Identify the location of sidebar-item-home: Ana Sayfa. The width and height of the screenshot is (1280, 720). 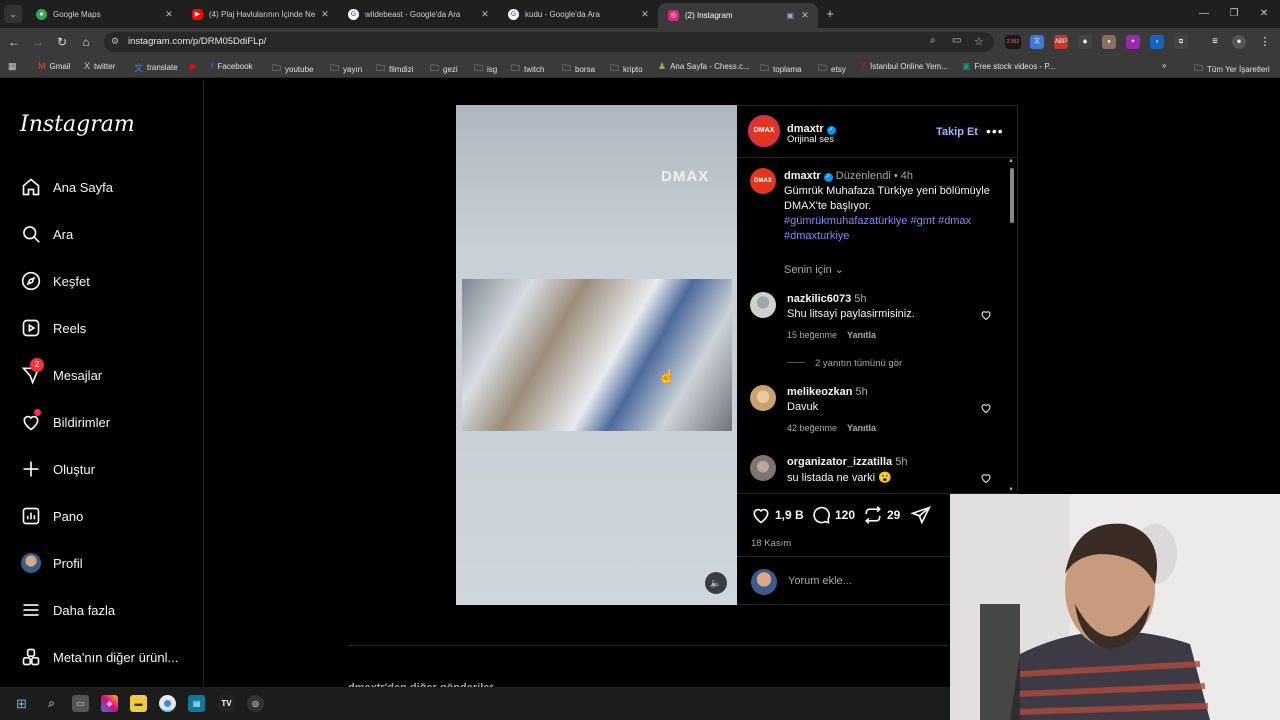
(66, 187).